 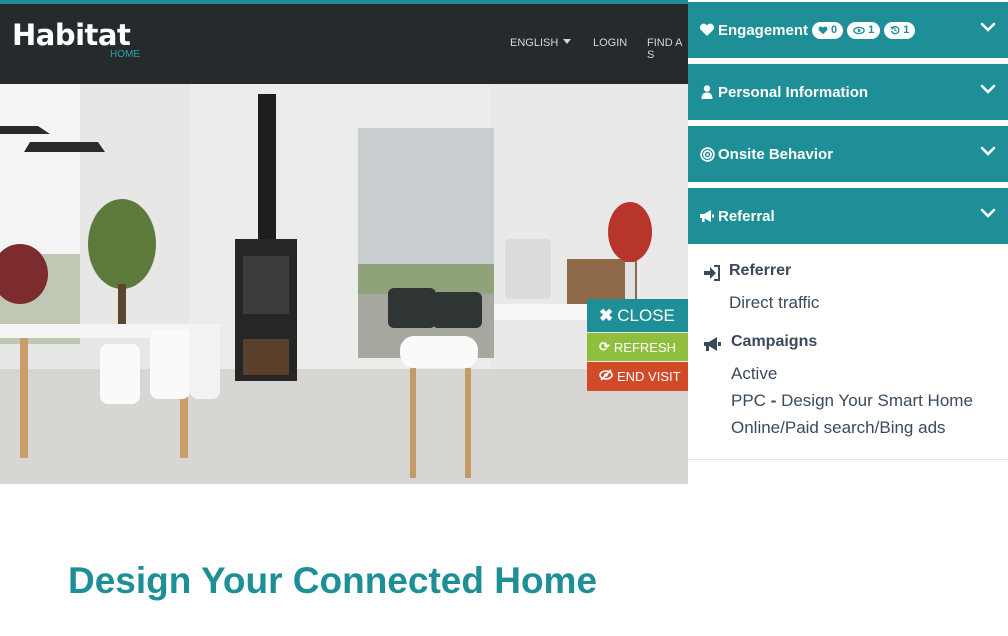 I want to click on engagement-heart-badge: 0, so click(x=828, y=30).